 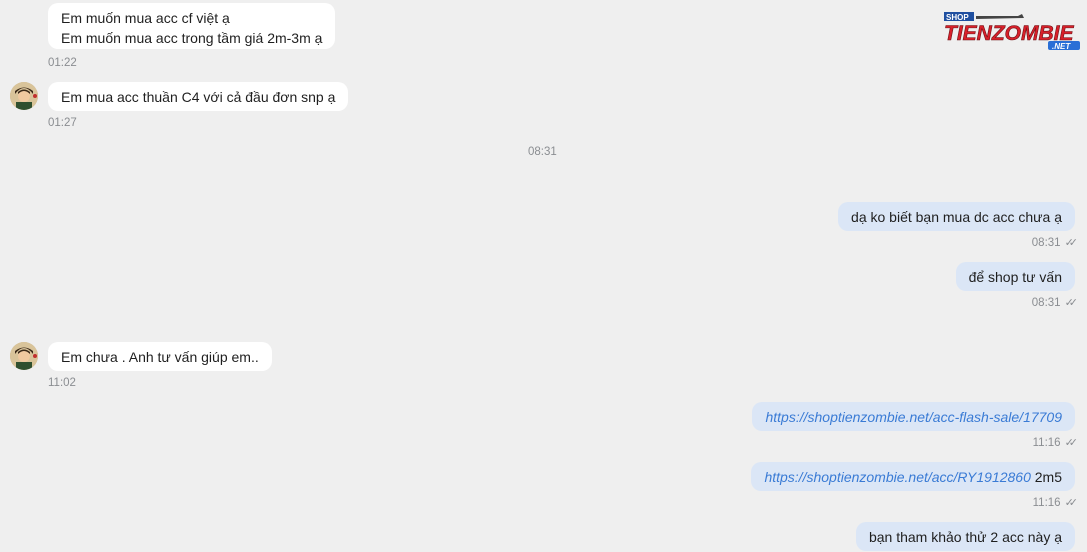 I want to click on message-text: dạ ko biết bạn mua dc acc chưa ạ, so click(x=956, y=217).